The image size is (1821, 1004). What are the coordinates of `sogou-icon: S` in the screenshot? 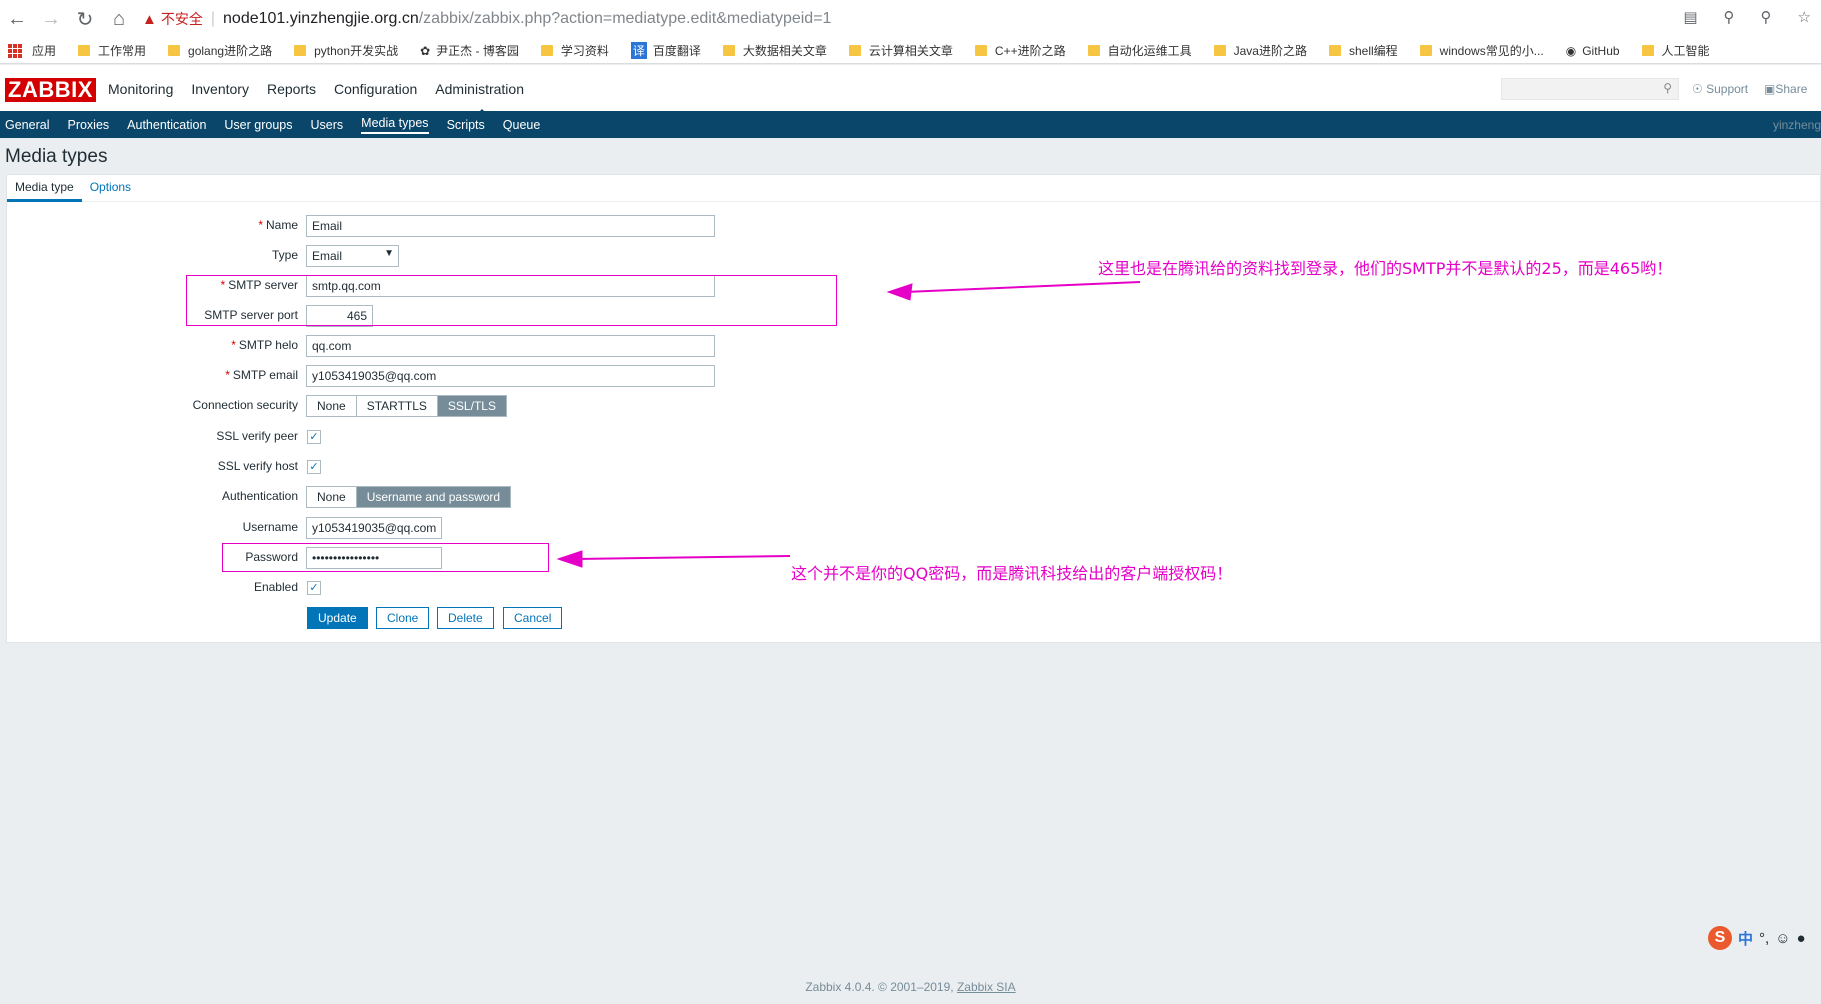 It's located at (1720, 938).